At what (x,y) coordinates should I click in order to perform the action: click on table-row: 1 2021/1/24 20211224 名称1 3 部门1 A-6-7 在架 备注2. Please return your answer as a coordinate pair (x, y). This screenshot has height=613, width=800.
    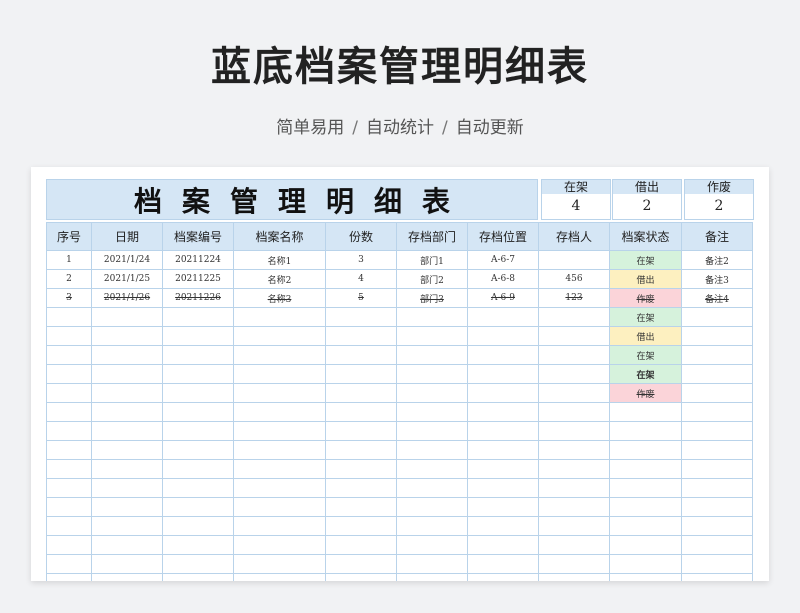
    Looking at the image, I should click on (399, 260).